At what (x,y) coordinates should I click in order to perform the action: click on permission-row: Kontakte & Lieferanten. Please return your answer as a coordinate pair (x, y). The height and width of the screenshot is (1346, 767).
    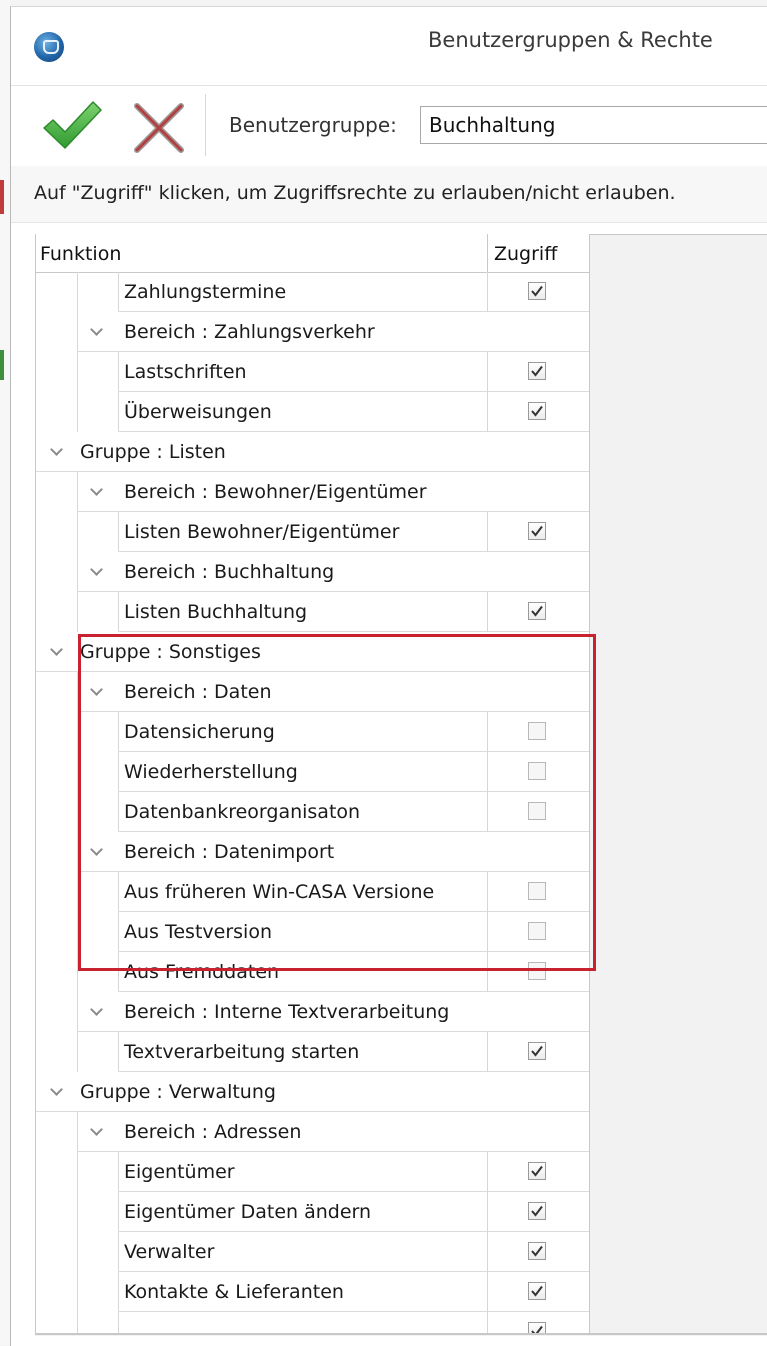
    Looking at the image, I should click on (312, 1292).